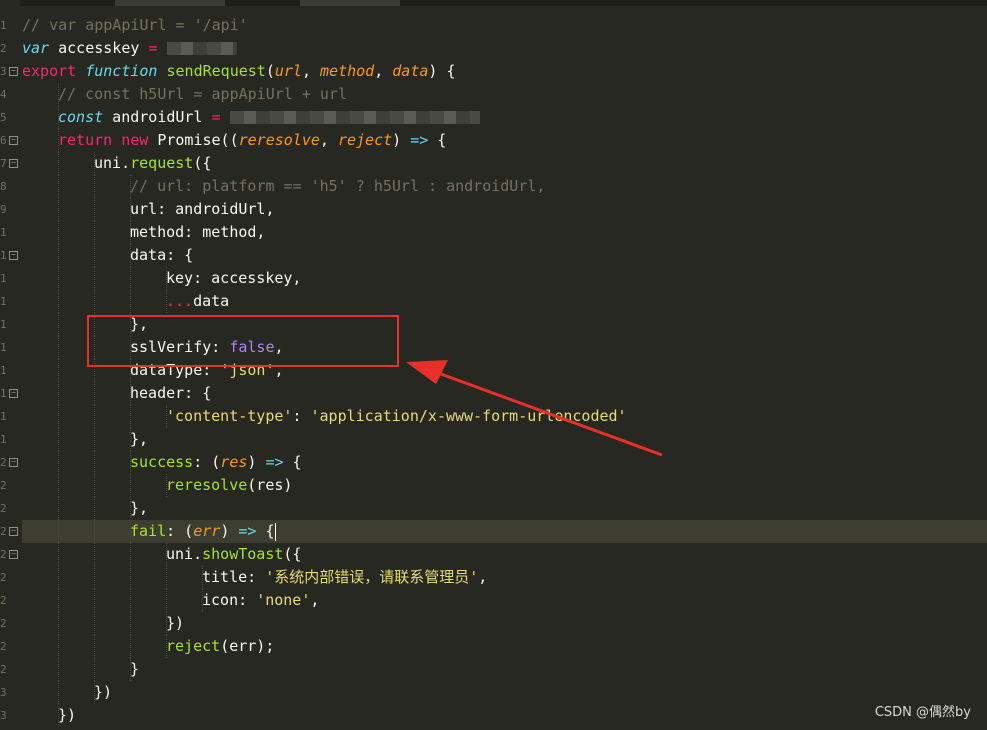 This screenshot has height=730, width=987. What do you see at coordinates (546, 412) in the screenshot?
I see `arrow-shaft` at bounding box center [546, 412].